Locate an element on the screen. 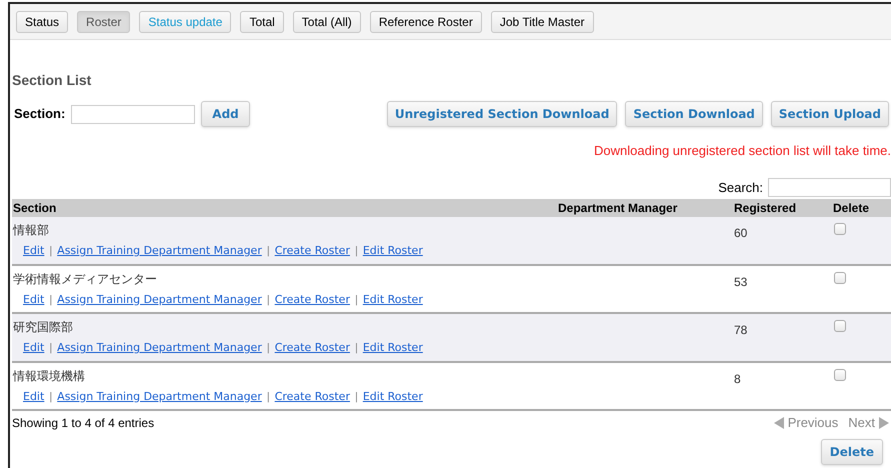 Image resolution: width=891 pixels, height=468 pixels. nav-tab: Job Title Master is located at coordinates (542, 22).